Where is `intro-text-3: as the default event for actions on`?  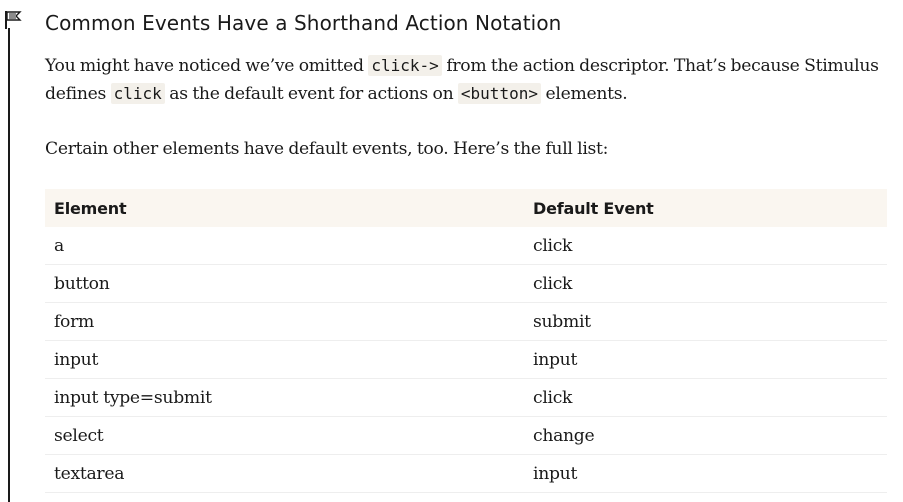 intro-text-3: as the default event for actions on is located at coordinates (311, 94).